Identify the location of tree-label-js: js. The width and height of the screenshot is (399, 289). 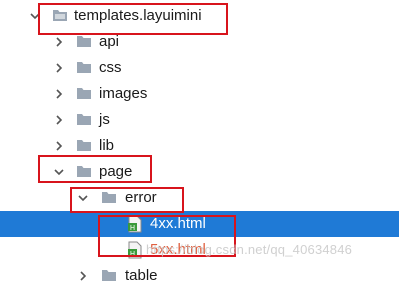
(104, 119).